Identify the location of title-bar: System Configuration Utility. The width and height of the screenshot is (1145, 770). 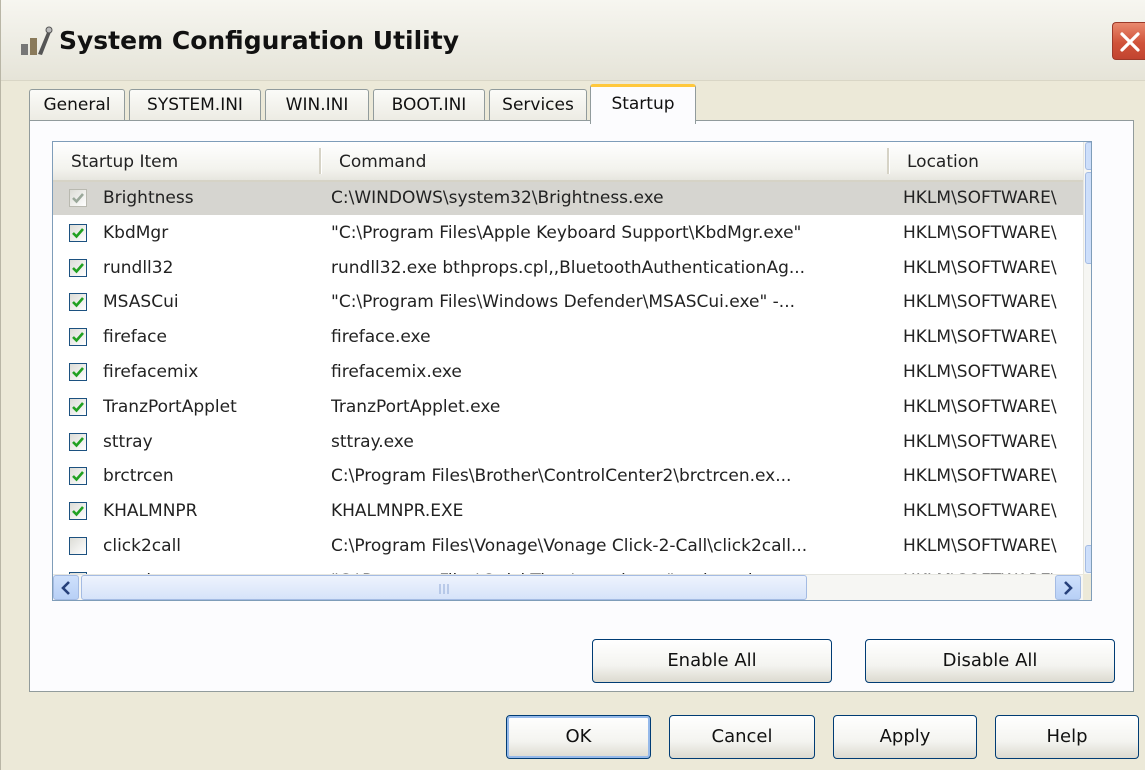
(573, 40).